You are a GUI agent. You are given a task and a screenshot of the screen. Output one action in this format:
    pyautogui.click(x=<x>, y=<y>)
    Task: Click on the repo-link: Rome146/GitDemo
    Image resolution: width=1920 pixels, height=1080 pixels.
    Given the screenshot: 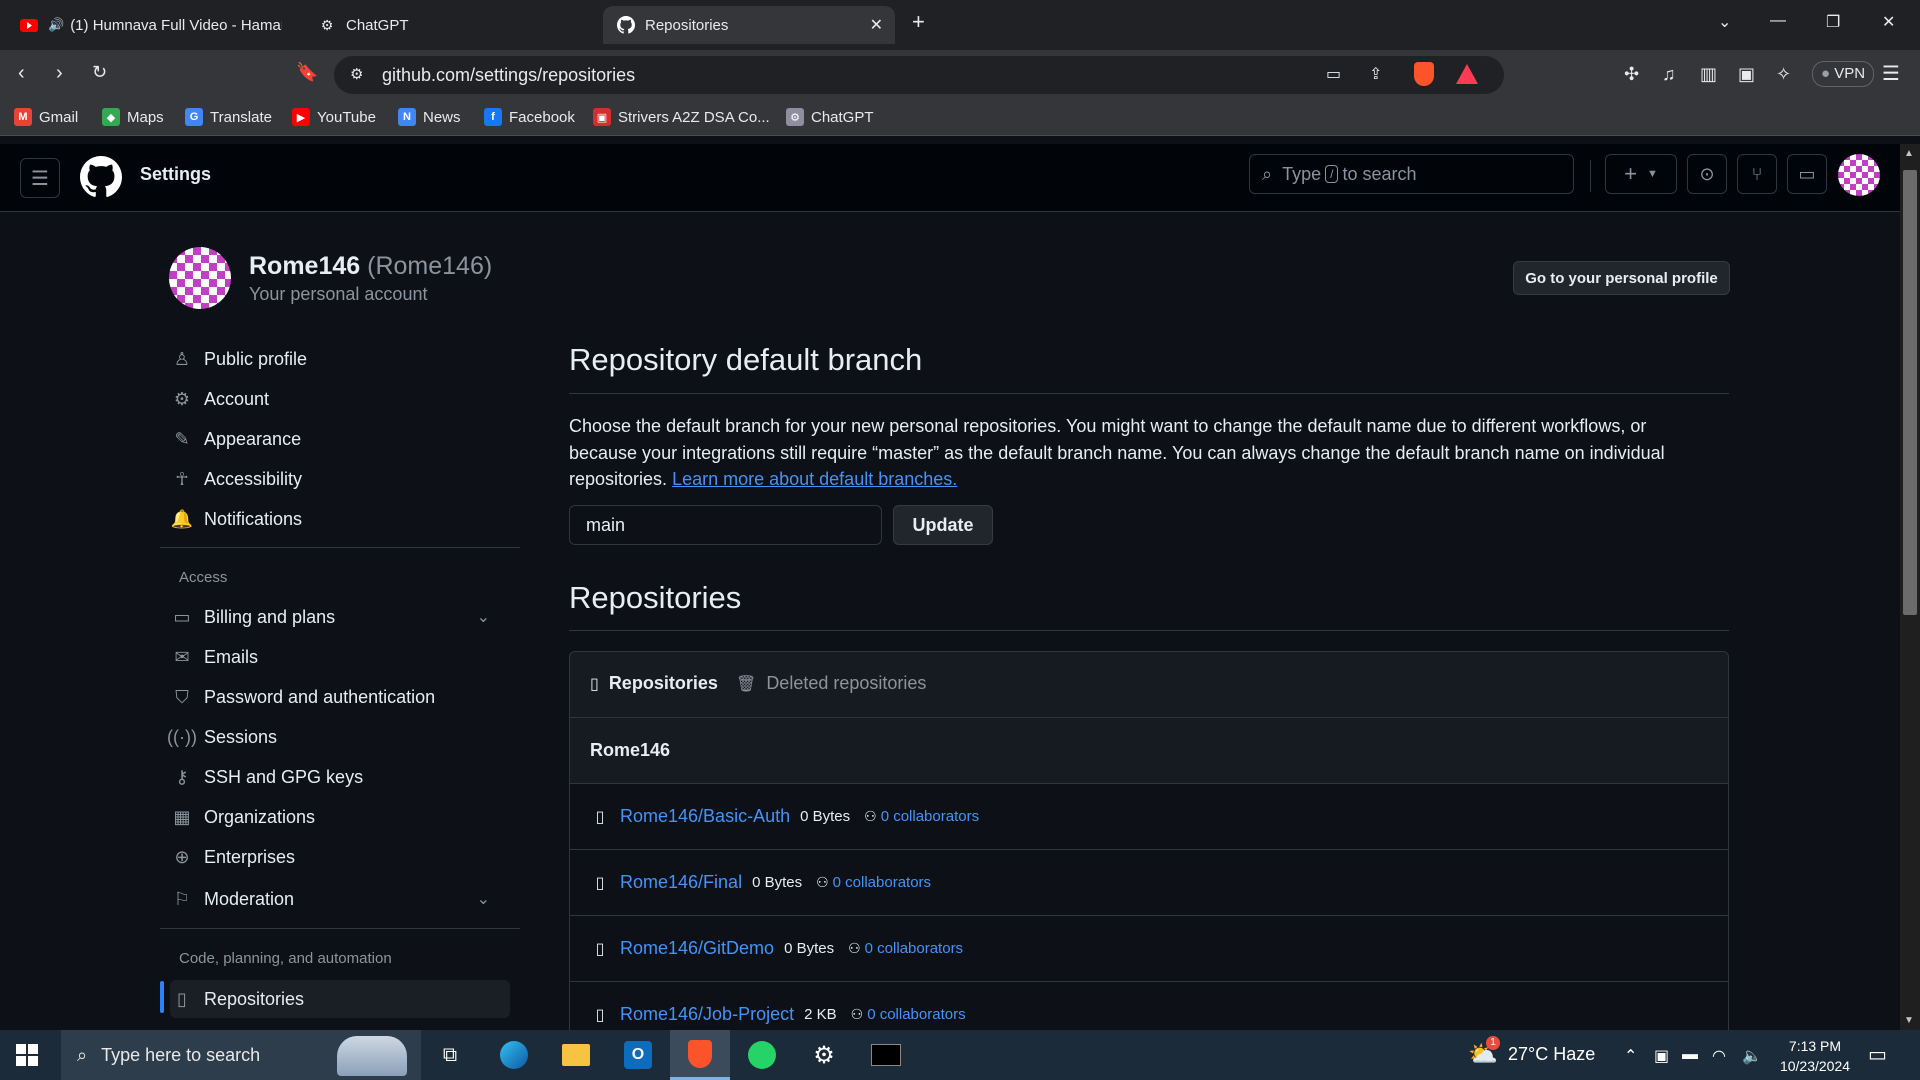 What is the action you would take?
    pyautogui.click(x=697, y=948)
    